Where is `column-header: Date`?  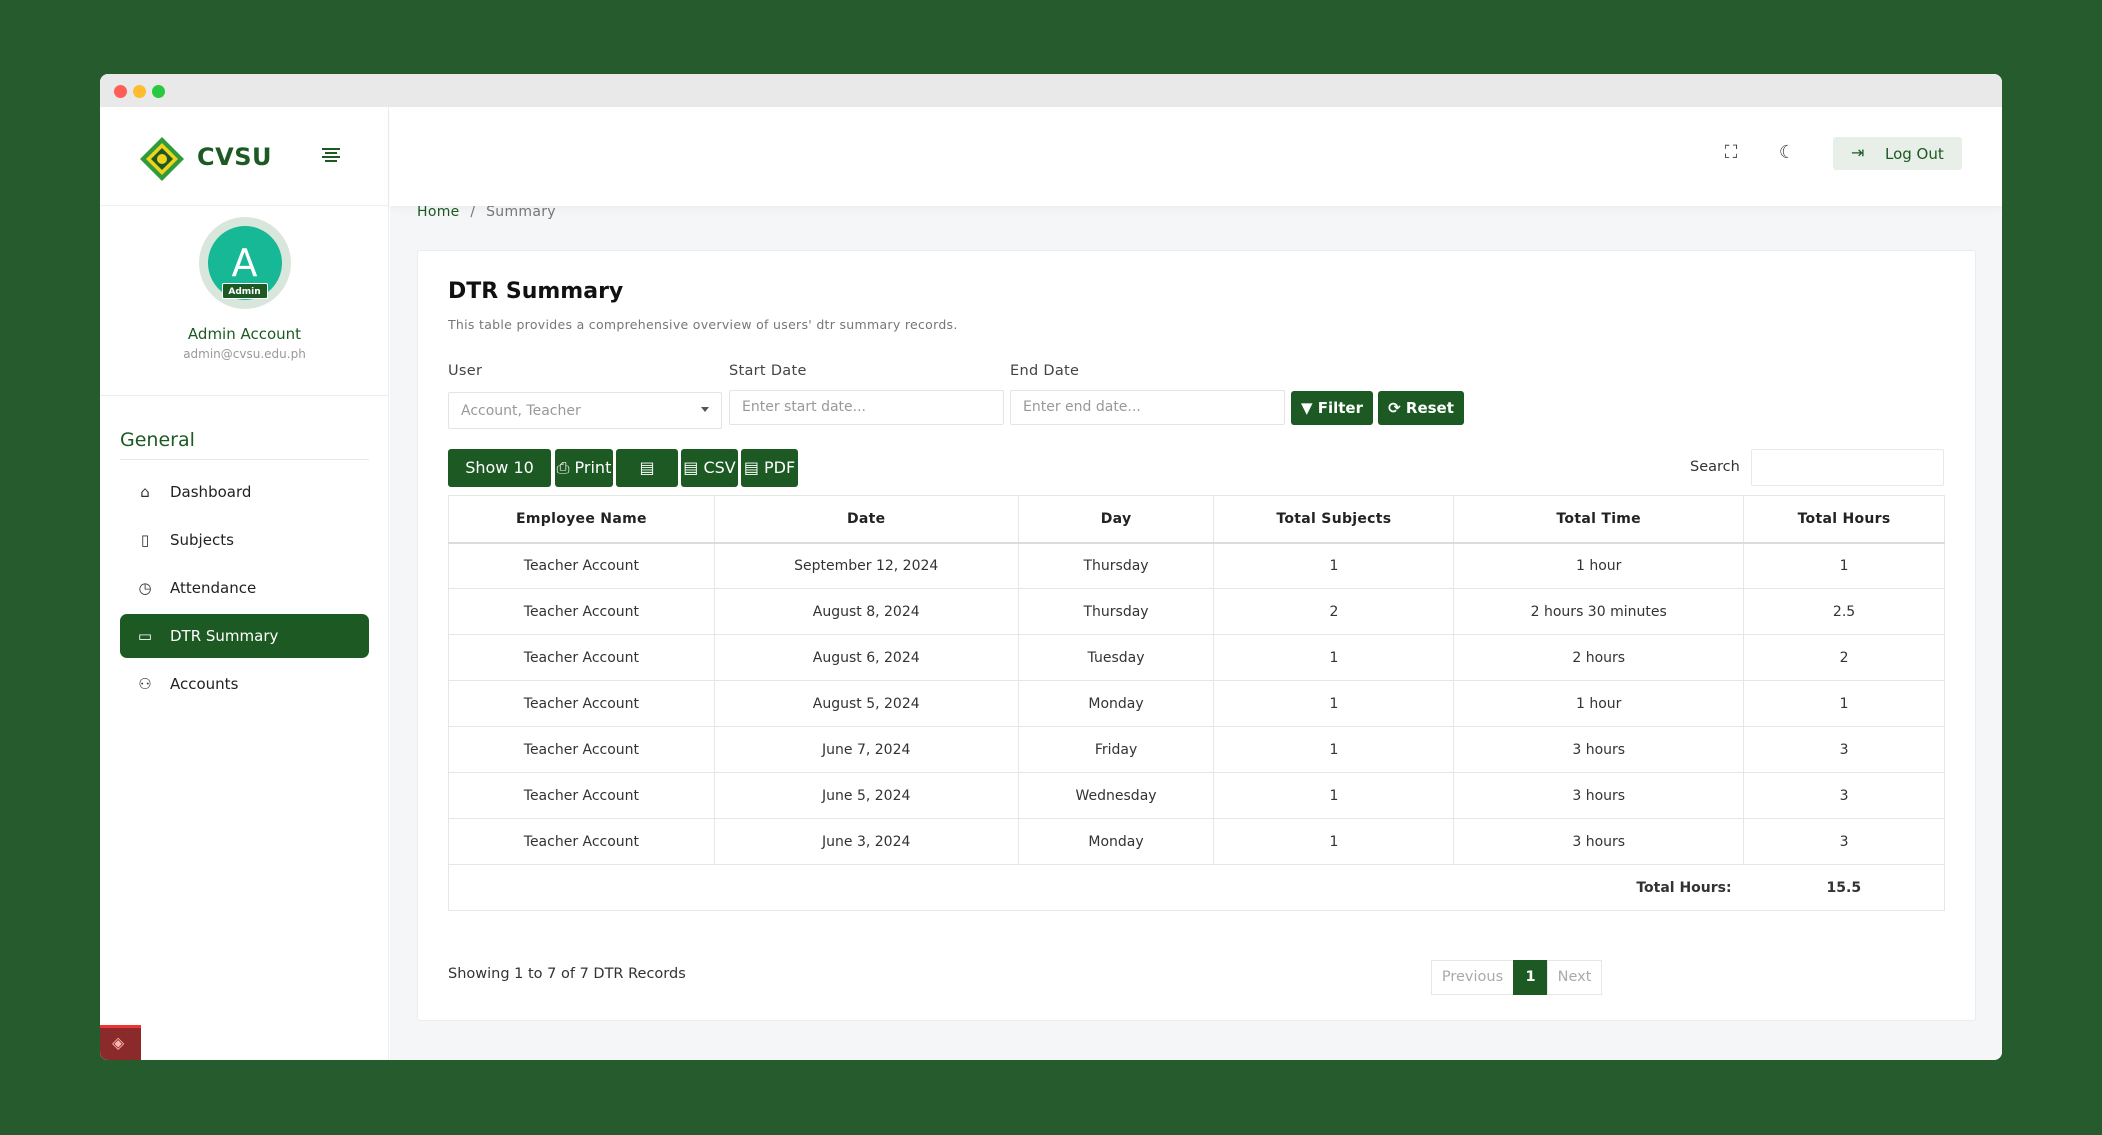
column-header: Date is located at coordinates (866, 519).